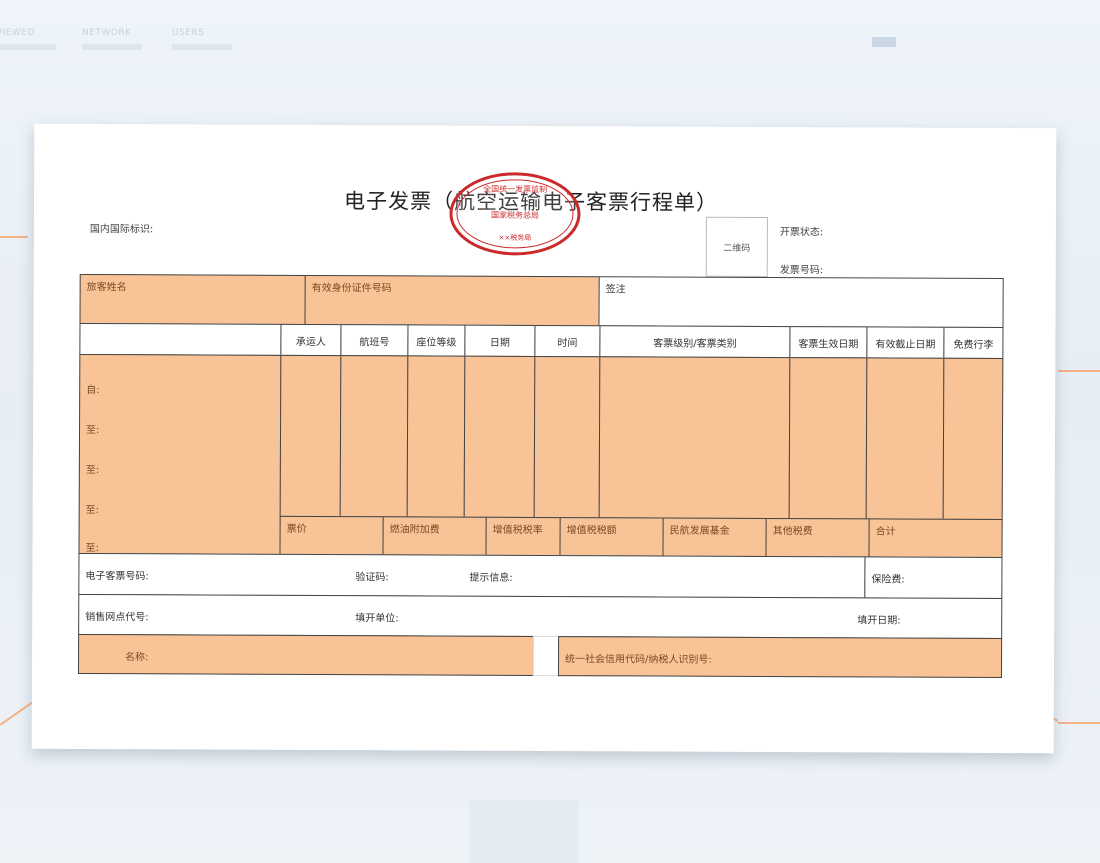  Describe the element at coordinates (112, 39) in the screenshot. I see `background-tab: NETWORK` at that location.